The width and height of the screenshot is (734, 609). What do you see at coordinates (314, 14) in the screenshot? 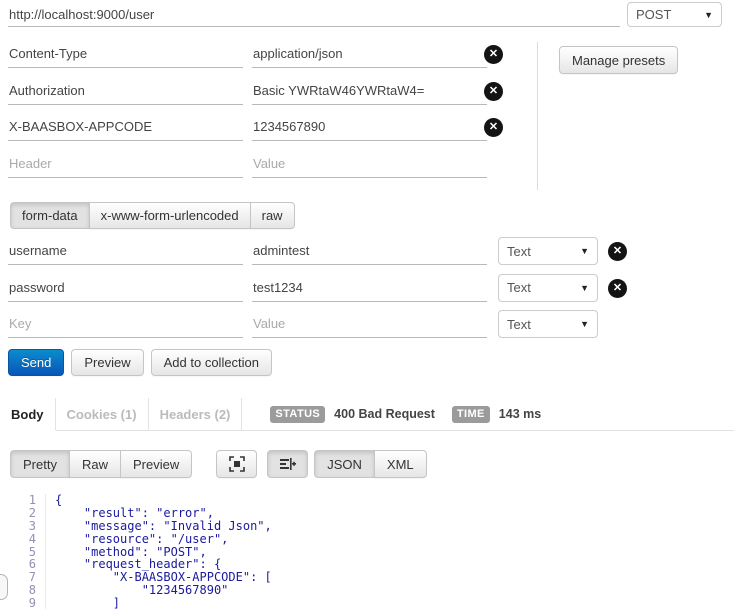
I see `url-input` at bounding box center [314, 14].